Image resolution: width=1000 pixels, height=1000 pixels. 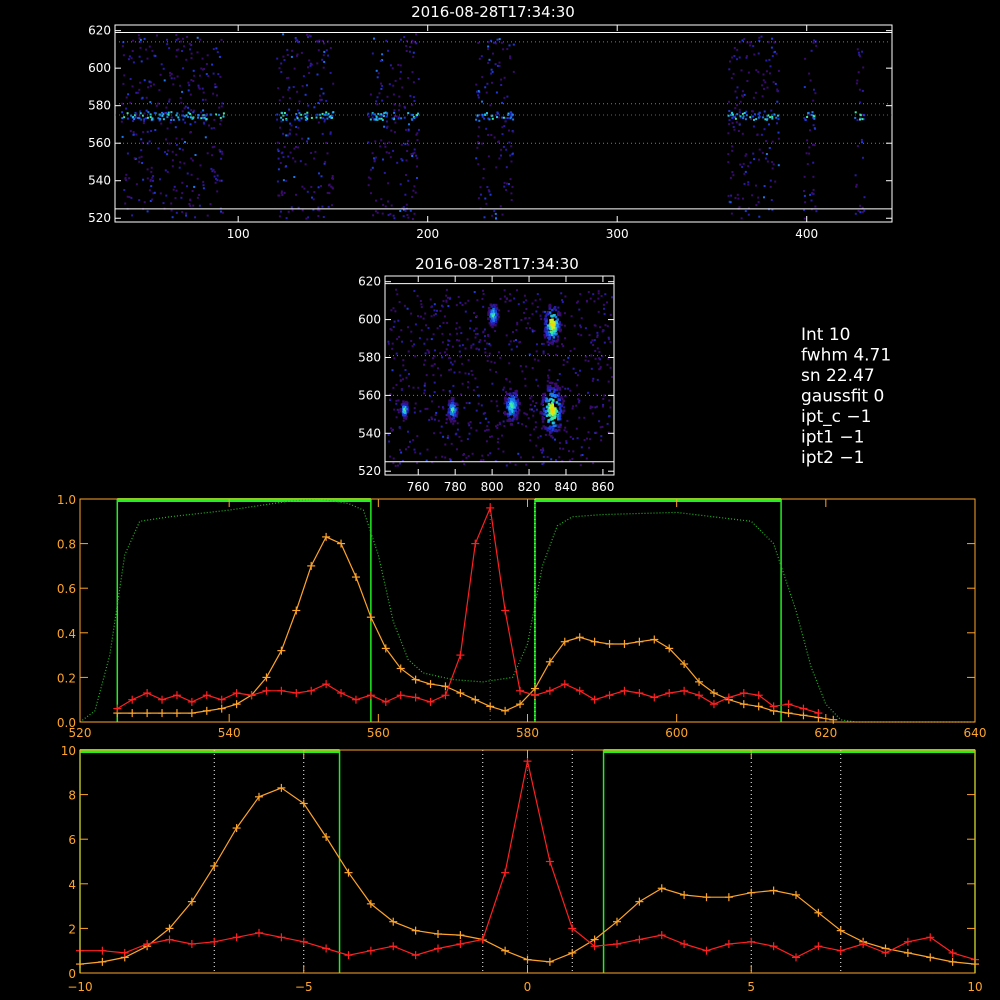 I want to click on spectrum-plot-series-orange-point, so click(x=579, y=637).